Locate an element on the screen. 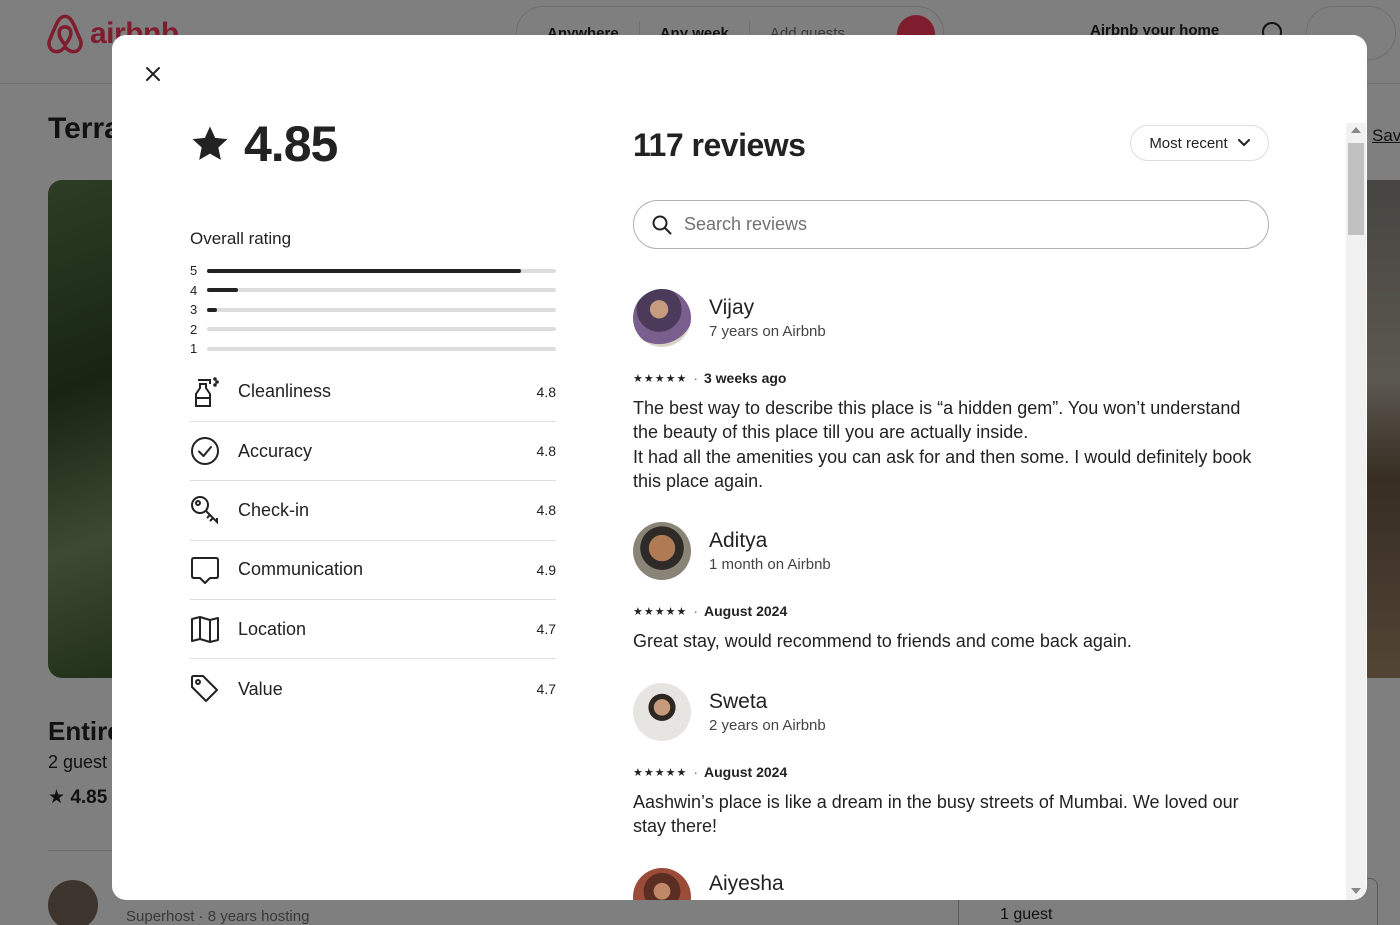 The image size is (1400, 925). overall-rating-label: Overall rating is located at coordinates (241, 238).